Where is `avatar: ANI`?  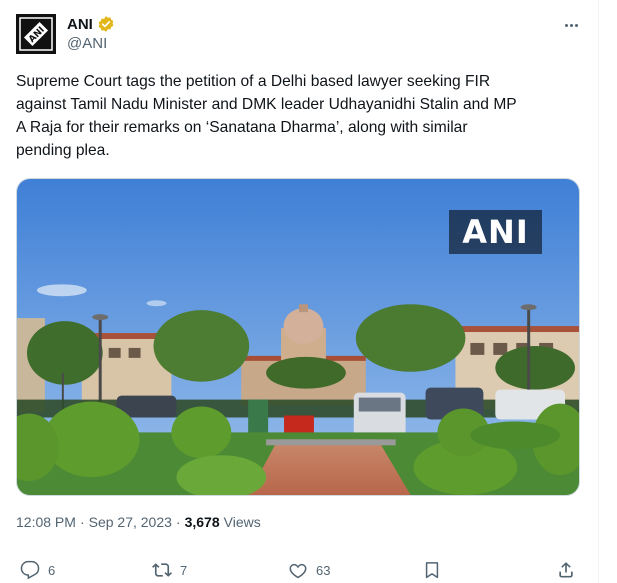 avatar: ANI is located at coordinates (36, 34).